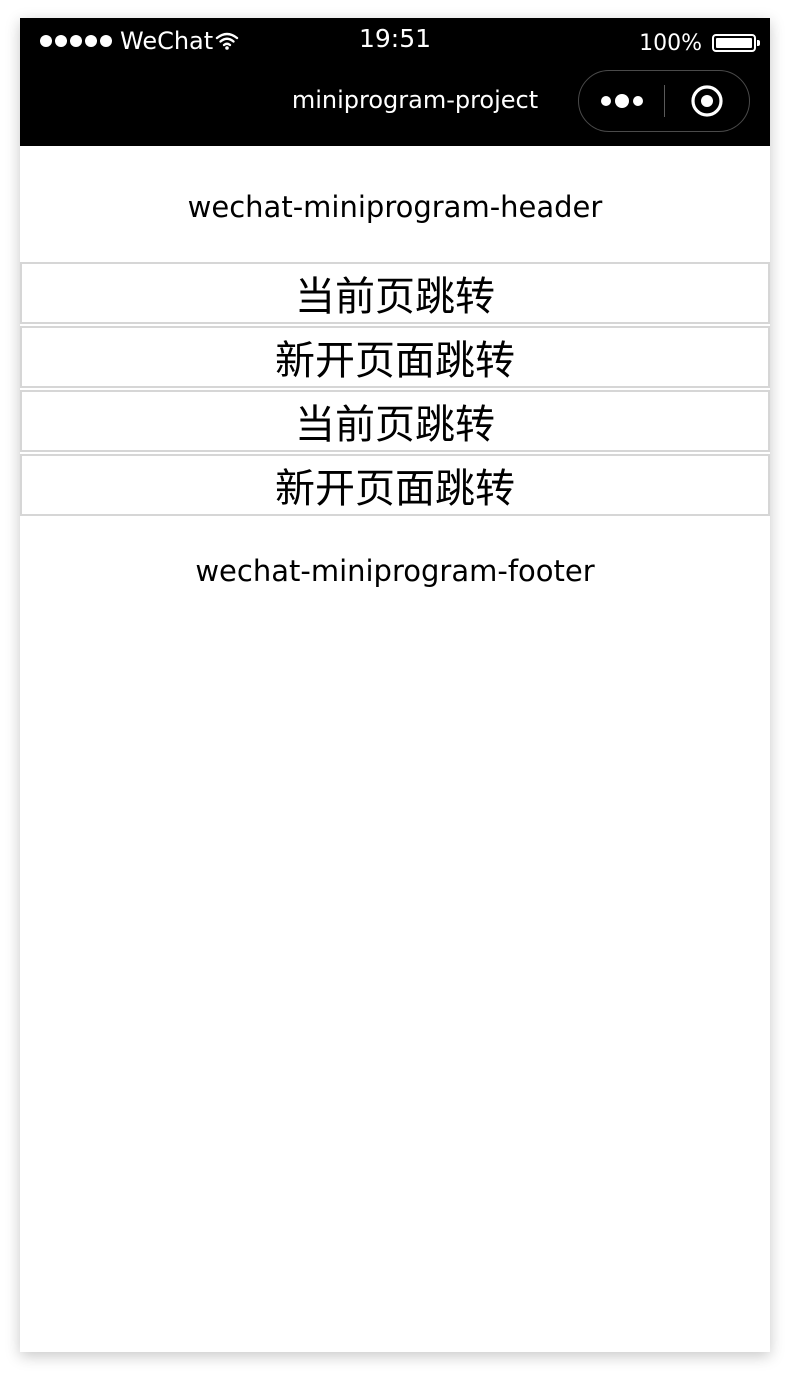  What do you see at coordinates (395, 207) in the screenshot?
I see `page-header: wechat-miniprogram-header` at bounding box center [395, 207].